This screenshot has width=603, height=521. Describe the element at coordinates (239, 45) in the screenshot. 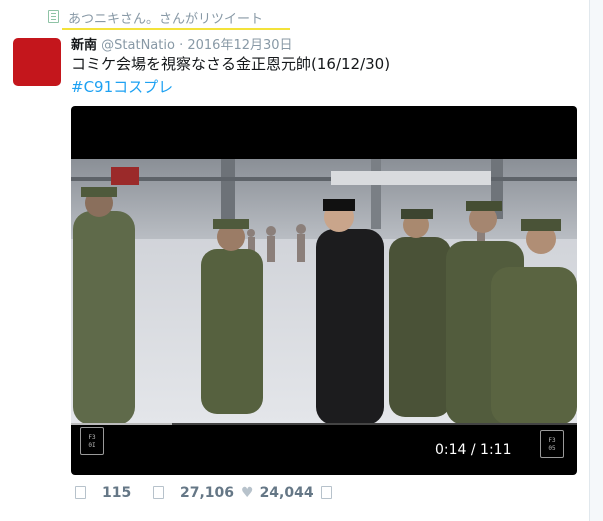

I see `tweet-date: 2016年12月30日` at that location.